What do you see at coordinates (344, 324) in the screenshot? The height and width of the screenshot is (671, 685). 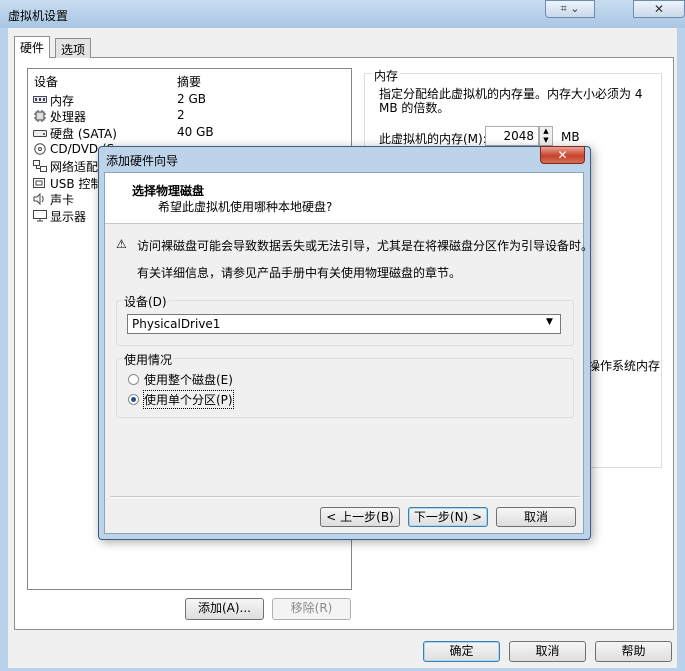 I see `device-select: PhysicalDrive1` at bounding box center [344, 324].